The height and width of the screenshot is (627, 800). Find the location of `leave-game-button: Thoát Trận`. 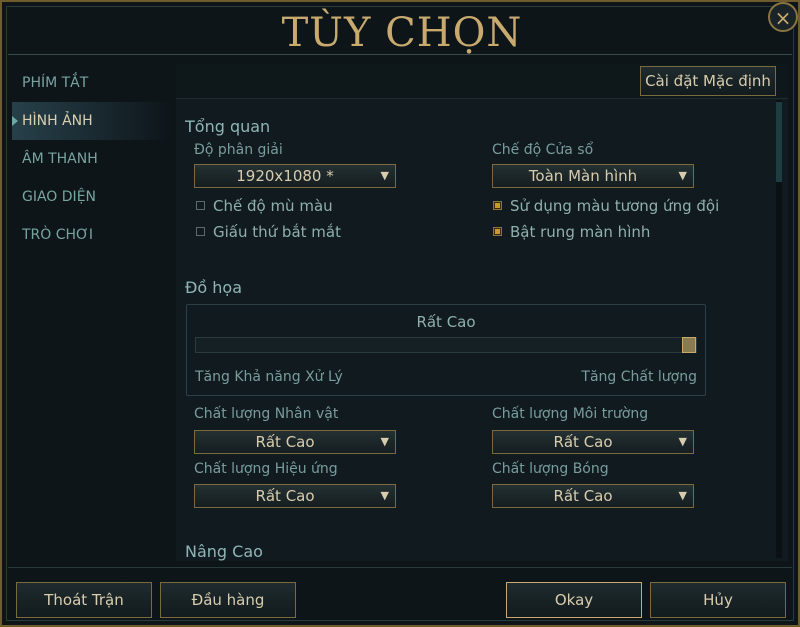

leave-game-button: Thoát Trận is located at coordinates (84, 600).